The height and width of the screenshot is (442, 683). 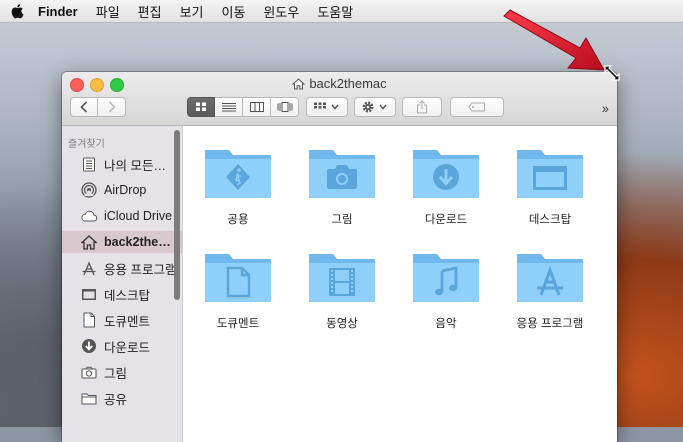 I want to click on folder-label: 데스크탑, so click(x=550, y=220).